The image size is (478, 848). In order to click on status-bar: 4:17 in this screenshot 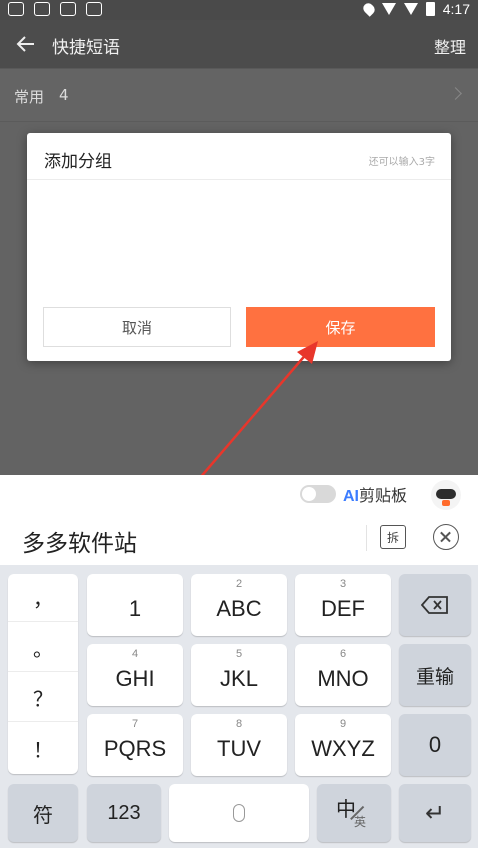, I will do `click(239, 10)`.